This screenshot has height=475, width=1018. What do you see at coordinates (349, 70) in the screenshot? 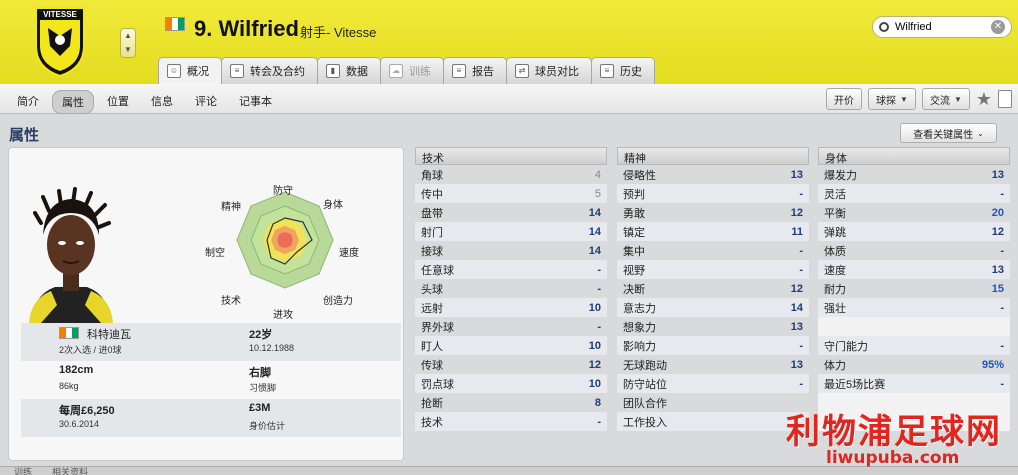
I see `tab-stats: ▮ 数据` at bounding box center [349, 70].